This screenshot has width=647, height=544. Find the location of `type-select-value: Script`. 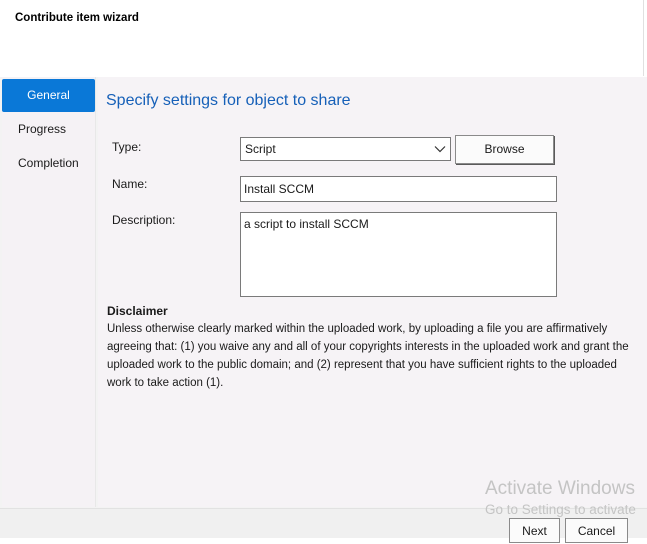

type-select-value: Script is located at coordinates (260, 149).